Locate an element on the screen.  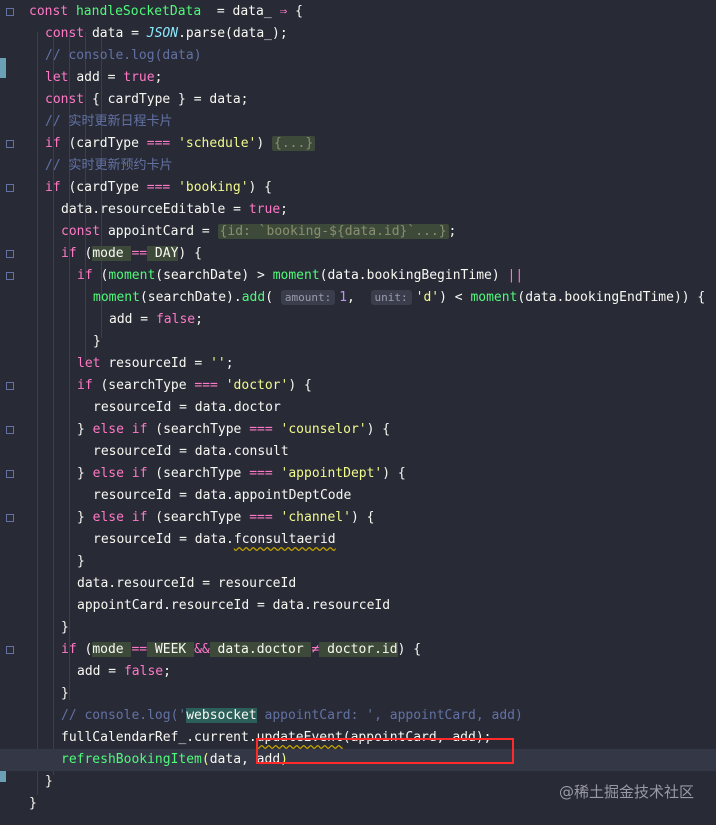
code-token: data.resourceEditable = is located at coordinates (155, 209).